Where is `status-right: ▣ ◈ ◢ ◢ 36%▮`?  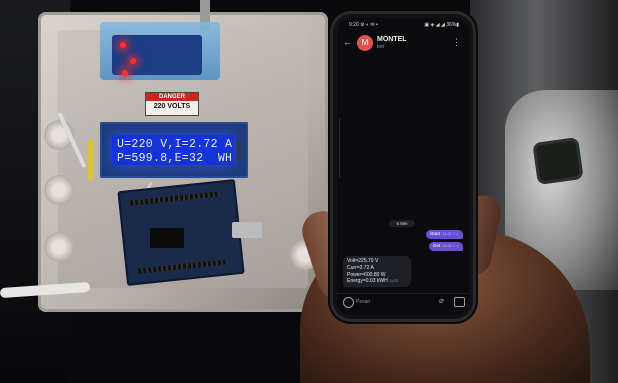 status-right: ▣ ◈ ◢ ◢ 36%▮ is located at coordinates (441, 25).